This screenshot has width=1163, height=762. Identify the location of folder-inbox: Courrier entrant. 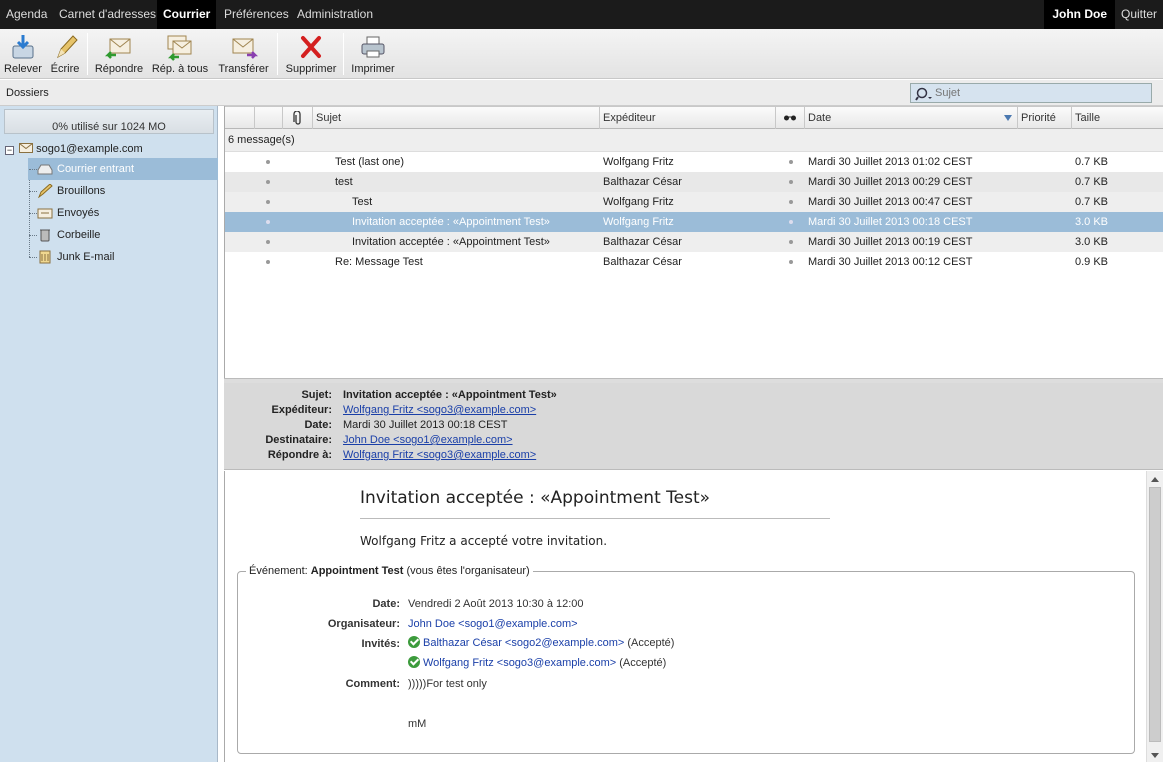
(123, 169).